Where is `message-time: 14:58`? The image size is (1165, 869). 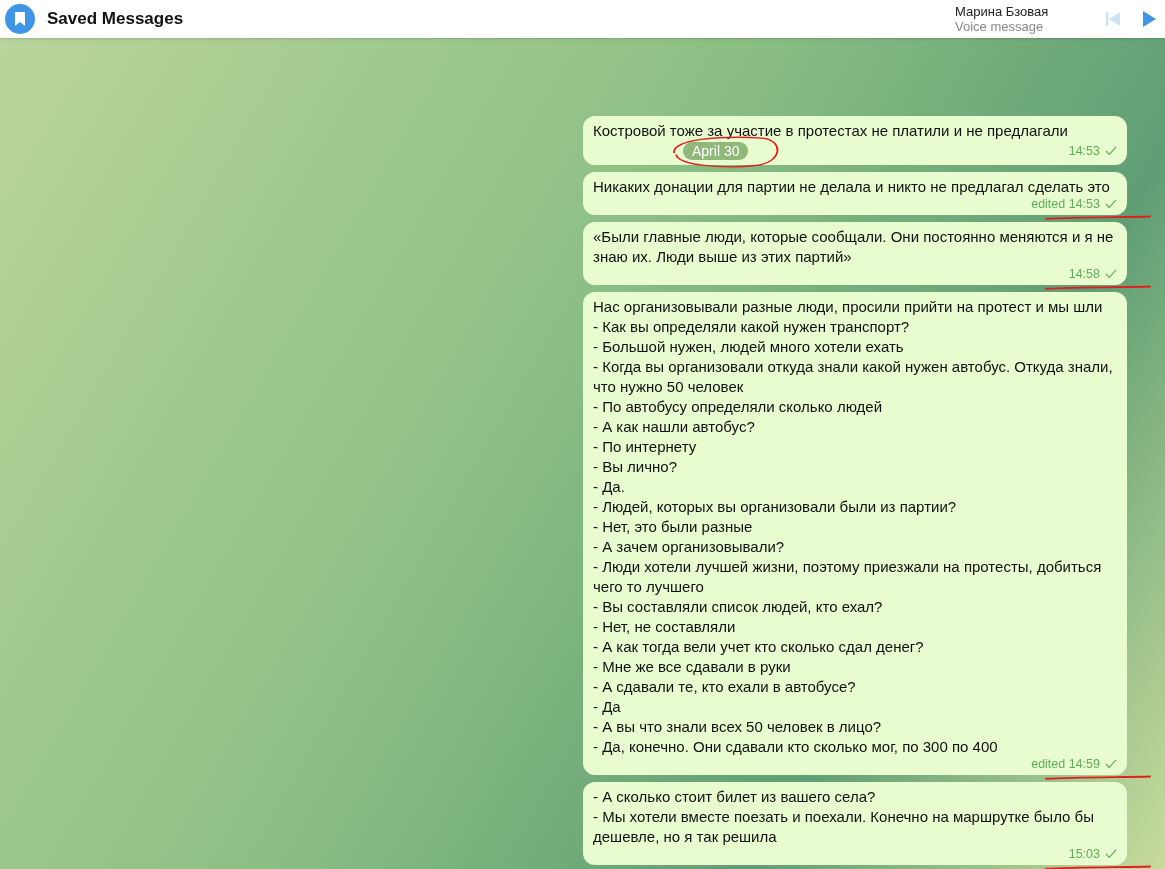
message-time: 14:58 is located at coordinates (1084, 274).